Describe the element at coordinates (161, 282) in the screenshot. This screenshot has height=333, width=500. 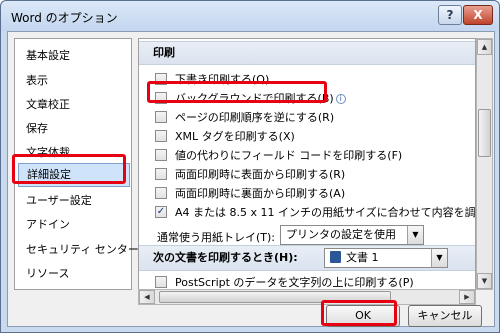
I see `postscript-checkbox` at that location.